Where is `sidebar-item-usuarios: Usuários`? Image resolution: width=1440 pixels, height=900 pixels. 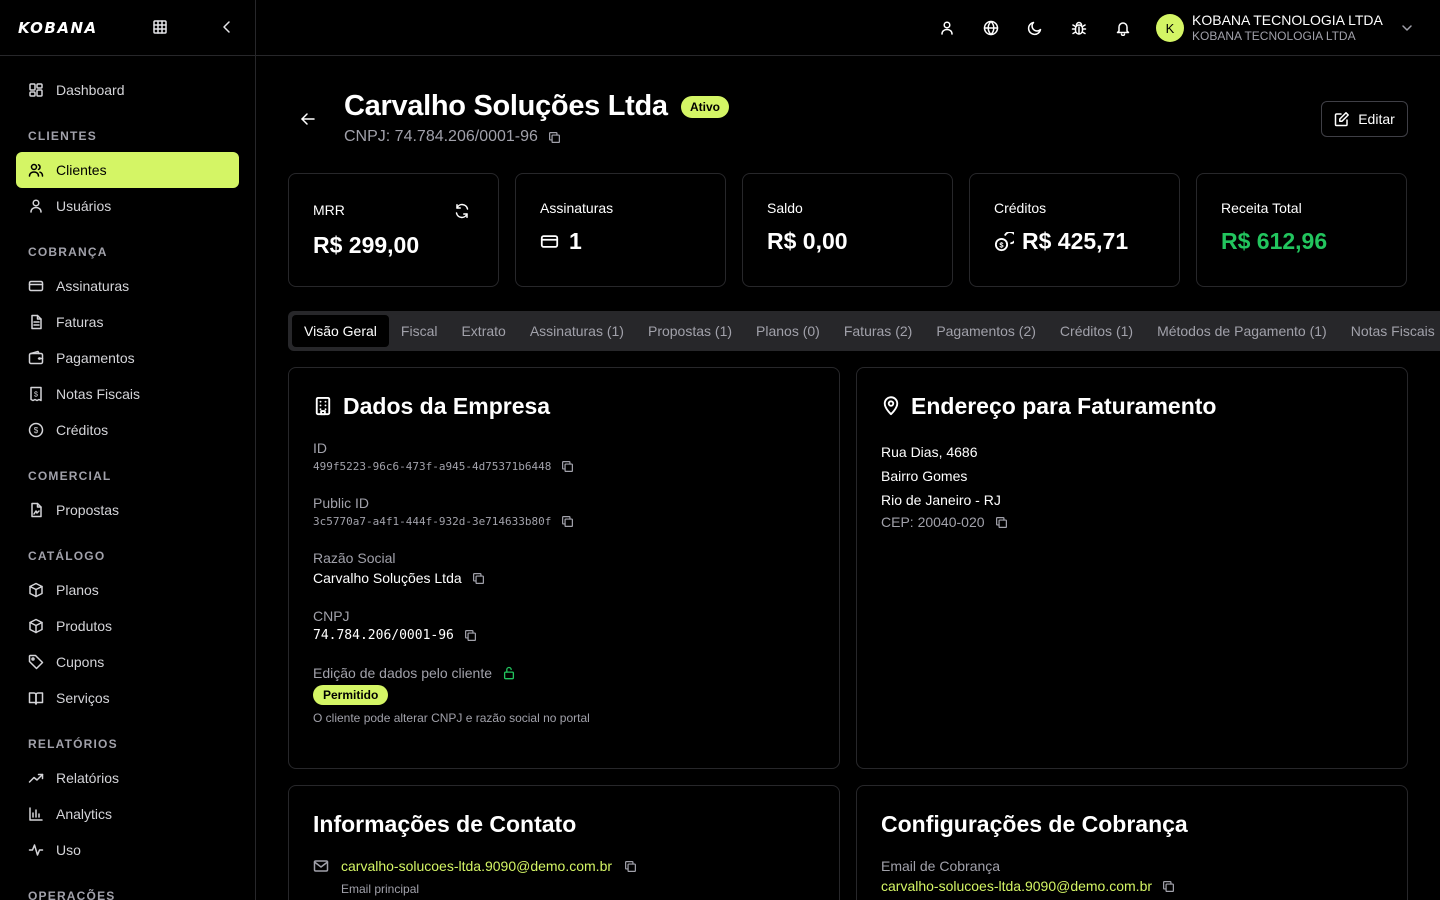
sidebar-item-usuarios: Usuários is located at coordinates (127, 206).